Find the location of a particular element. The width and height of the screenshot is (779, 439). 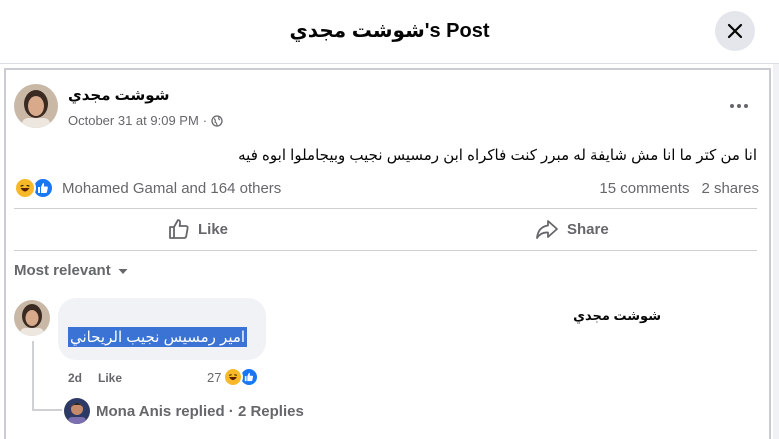

globe-icon is located at coordinates (217, 120).